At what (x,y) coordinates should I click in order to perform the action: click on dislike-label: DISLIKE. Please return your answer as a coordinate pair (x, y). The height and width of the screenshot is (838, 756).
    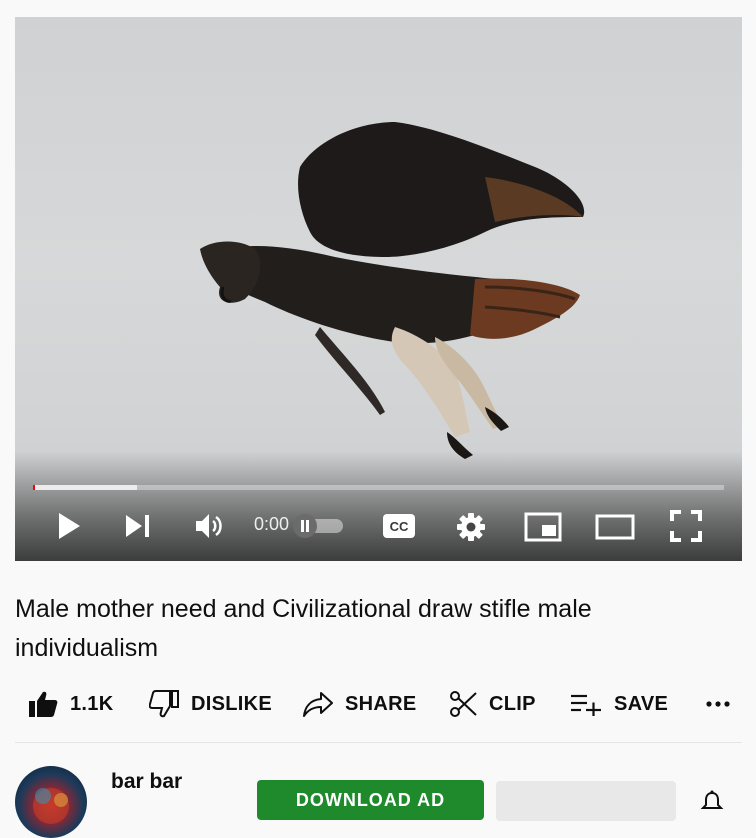
    Looking at the image, I should click on (231, 703).